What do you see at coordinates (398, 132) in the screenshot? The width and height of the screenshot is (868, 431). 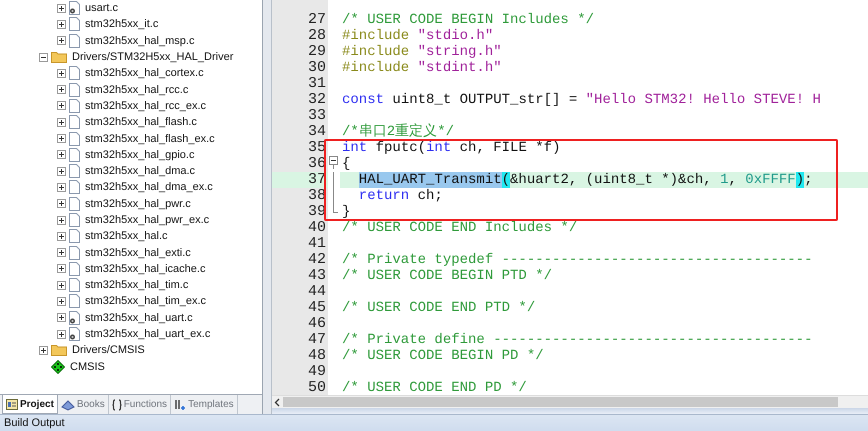 I see `code-line: /*串口2重定义*/` at bounding box center [398, 132].